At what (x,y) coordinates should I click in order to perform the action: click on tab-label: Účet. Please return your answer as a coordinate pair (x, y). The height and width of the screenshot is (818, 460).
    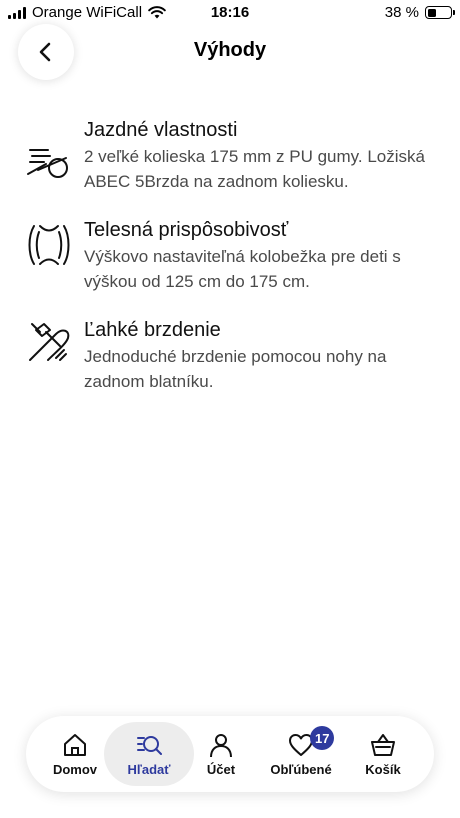
    Looking at the image, I should click on (221, 769).